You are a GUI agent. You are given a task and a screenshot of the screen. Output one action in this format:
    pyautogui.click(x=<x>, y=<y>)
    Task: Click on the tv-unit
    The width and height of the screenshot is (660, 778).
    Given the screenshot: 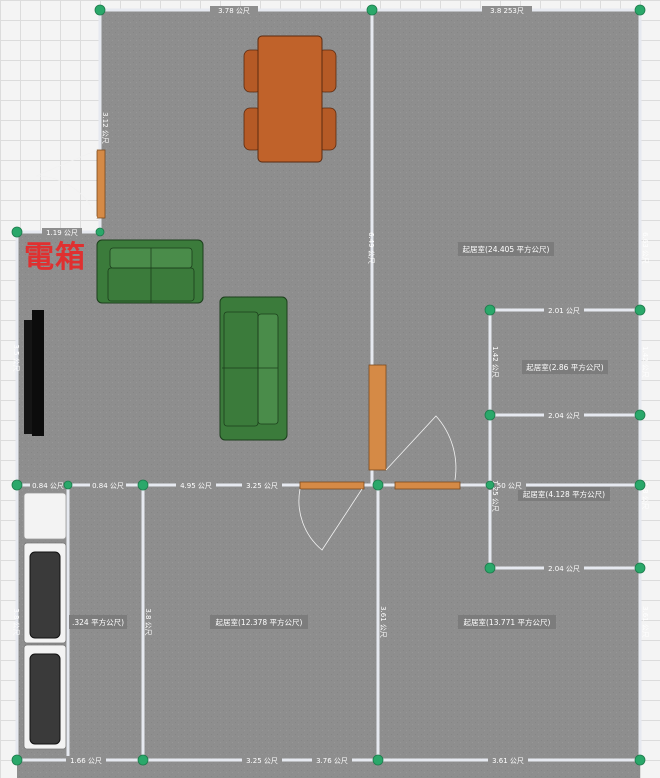 What is the action you would take?
    pyautogui.click(x=34, y=373)
    